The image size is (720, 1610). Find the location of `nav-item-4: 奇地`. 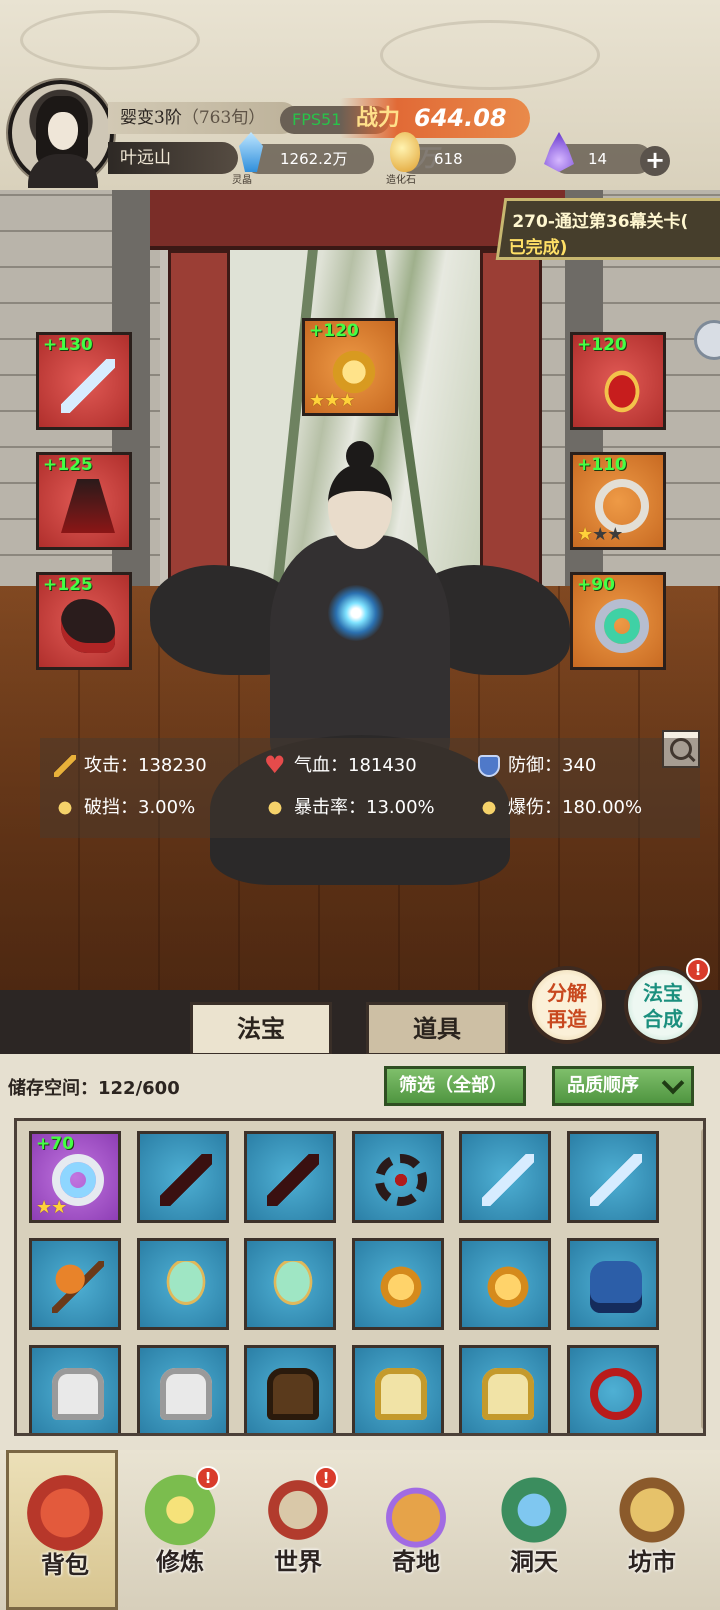

nav-item-4: 奇地 is located at coordinates (416, 1530).